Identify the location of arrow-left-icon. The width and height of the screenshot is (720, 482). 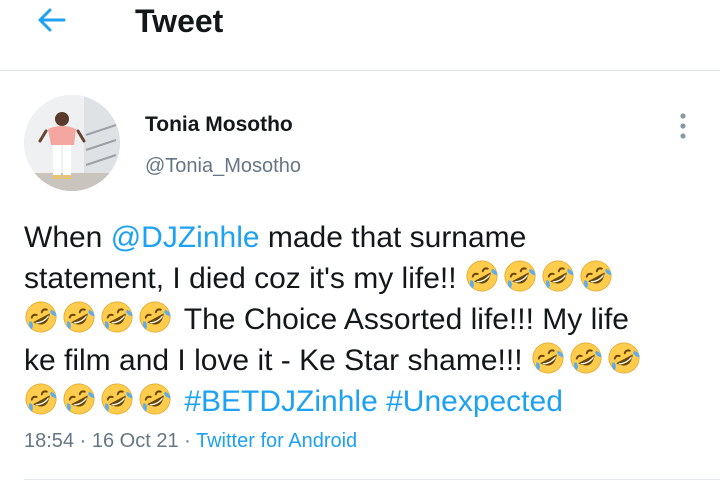
(52, 20).